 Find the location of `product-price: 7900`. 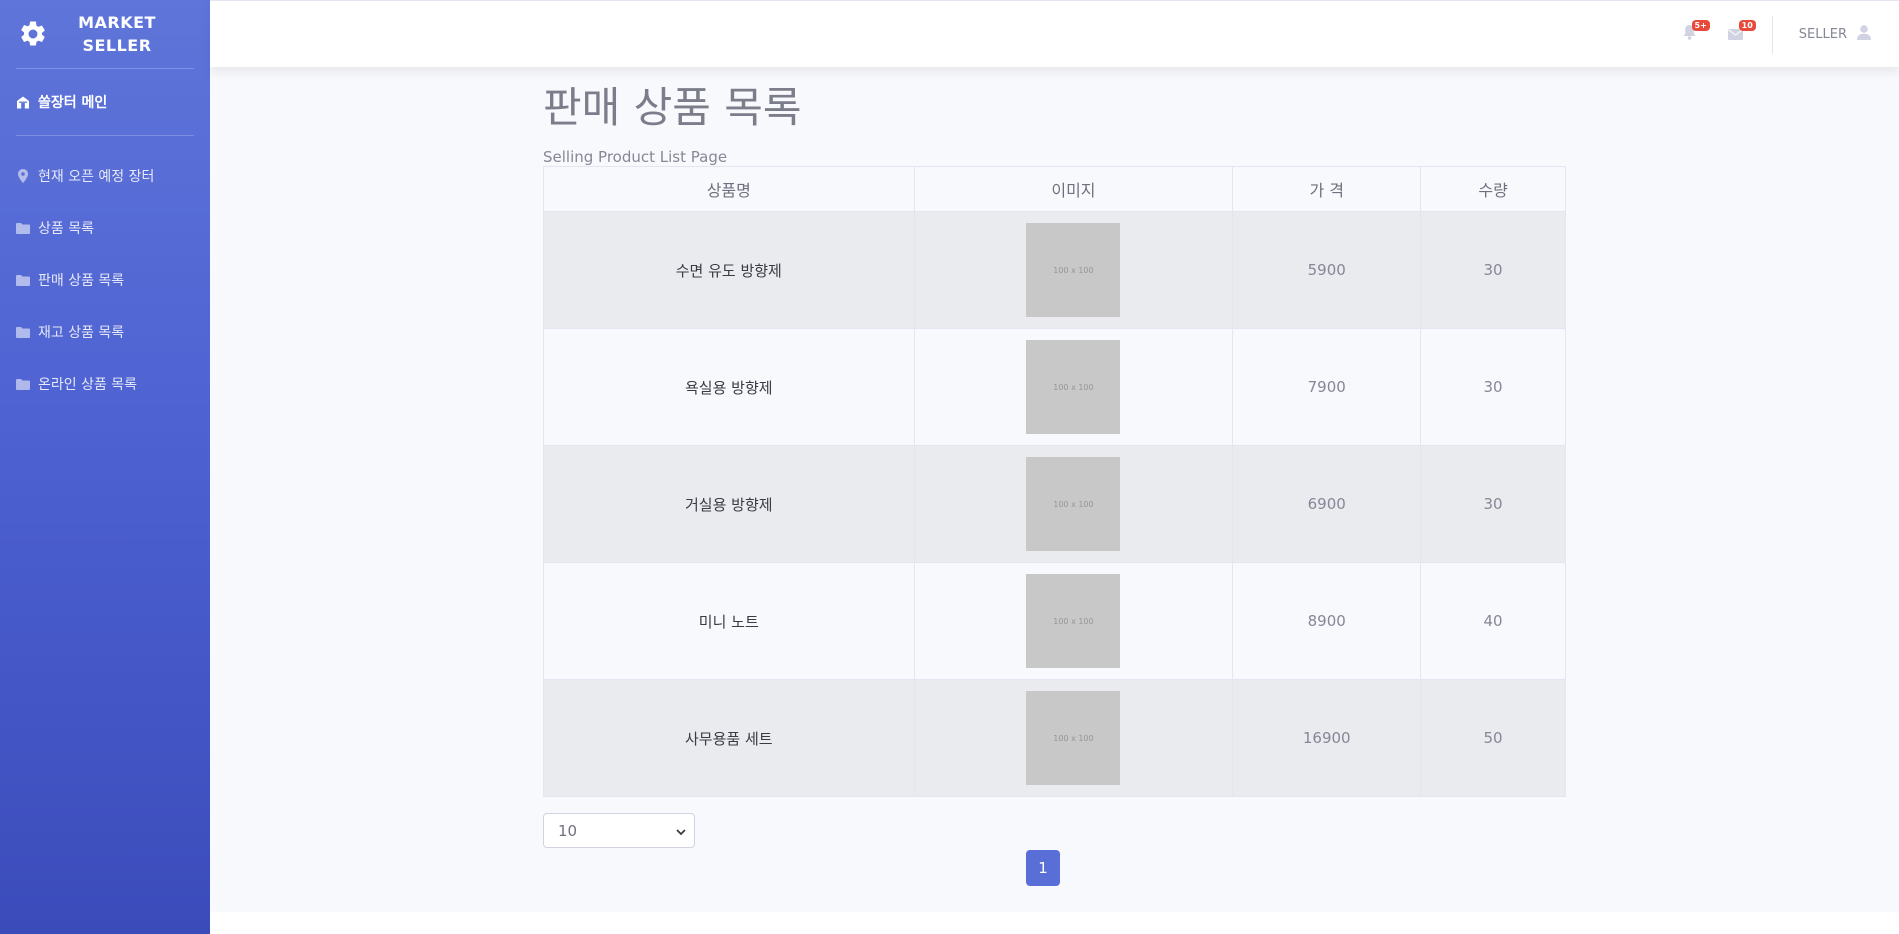

product-price: 7900 is located at coordinates (1327, 387).